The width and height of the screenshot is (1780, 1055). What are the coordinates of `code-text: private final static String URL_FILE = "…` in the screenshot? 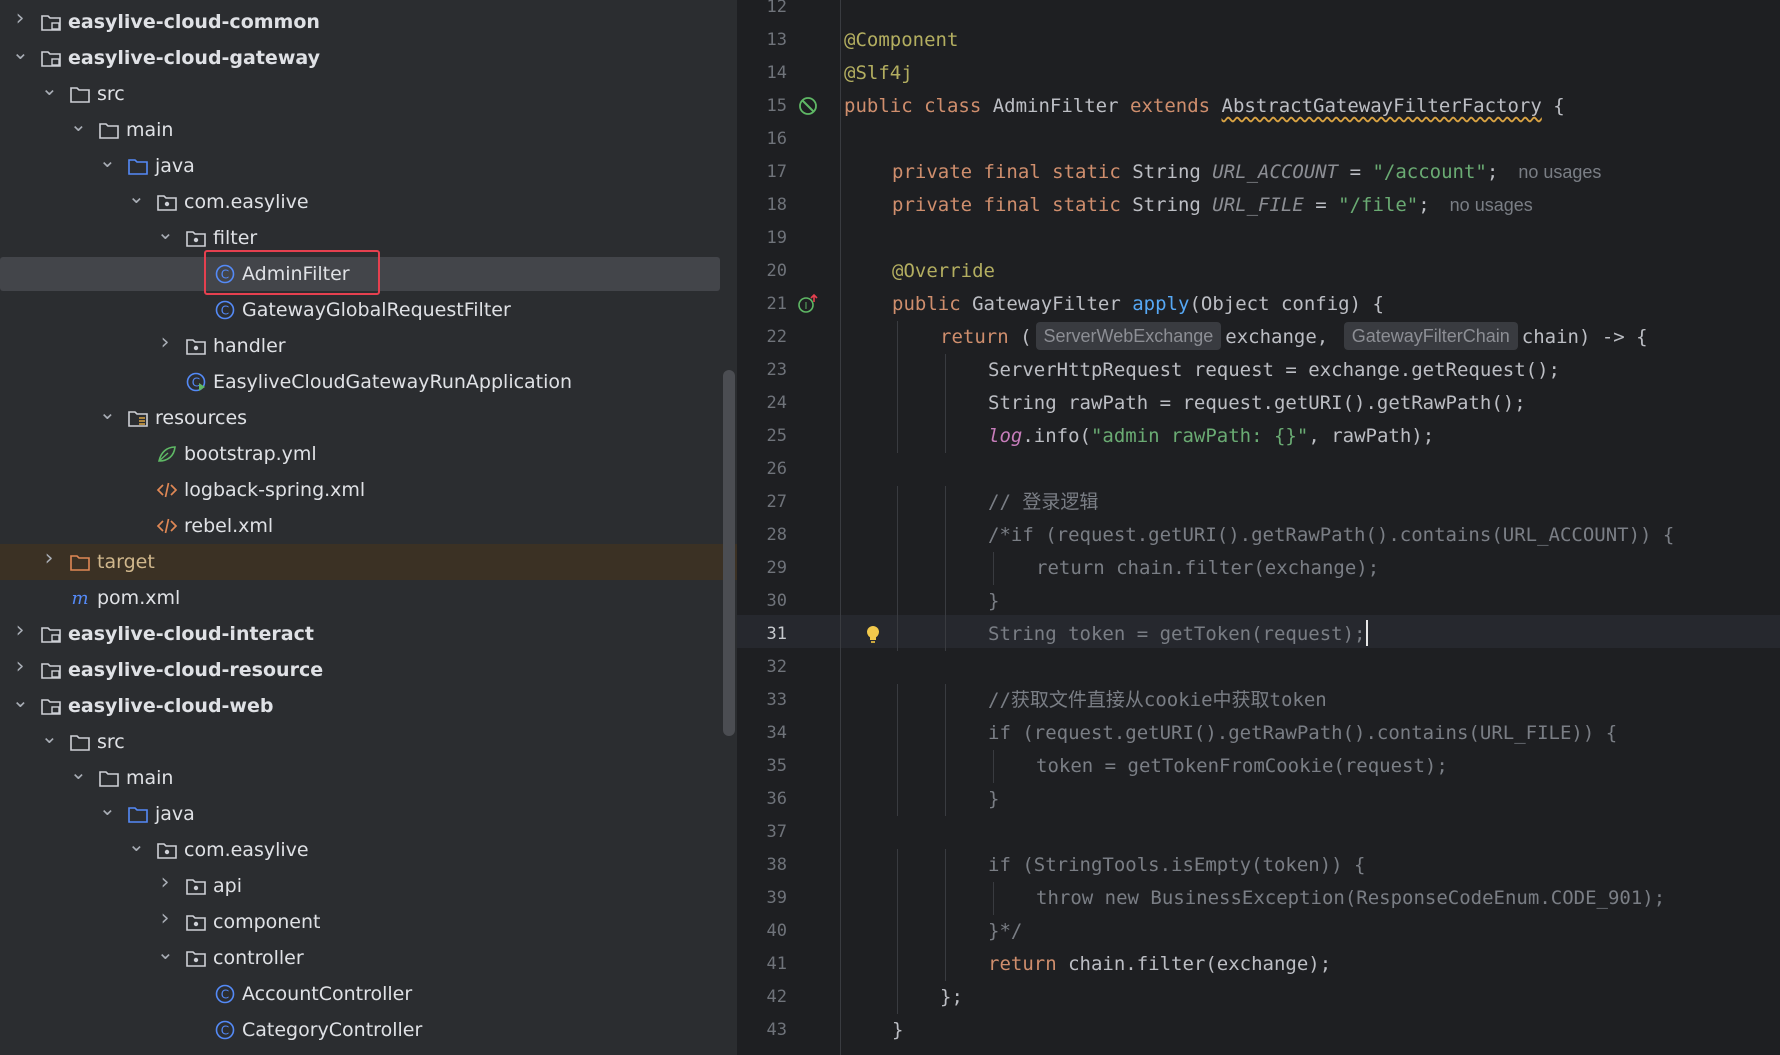 It's located at (1212, 205).